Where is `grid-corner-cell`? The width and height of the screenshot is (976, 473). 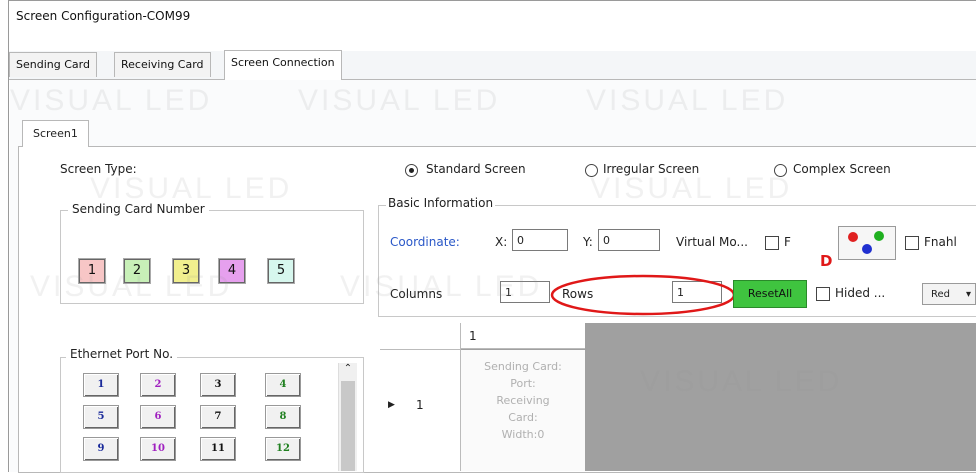
grid-corner-cell is located at coordinates (420, 336).